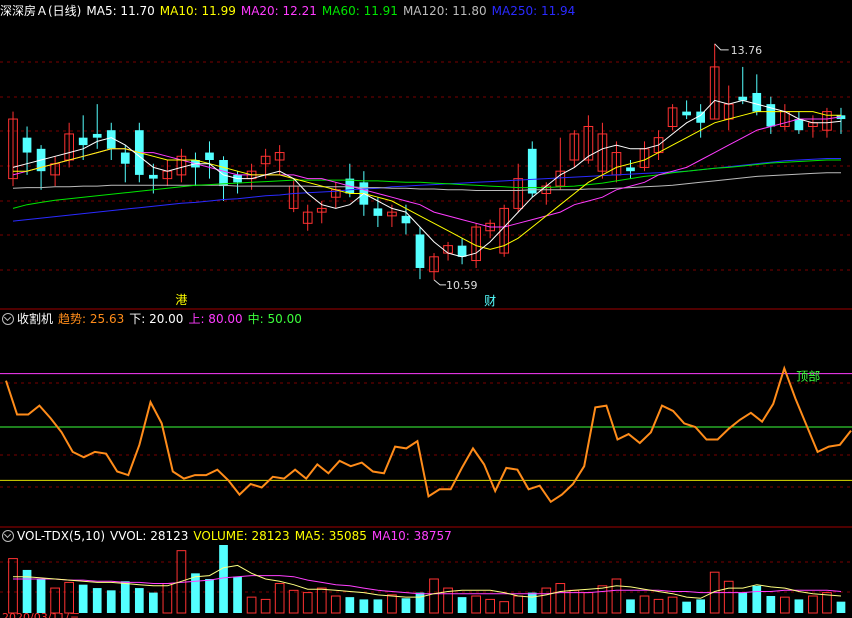 The height and width of the screenshot is (618, 852). Describe the element at coordinates (440, 282) in the screenshot. I see `low-pointer` at that location.